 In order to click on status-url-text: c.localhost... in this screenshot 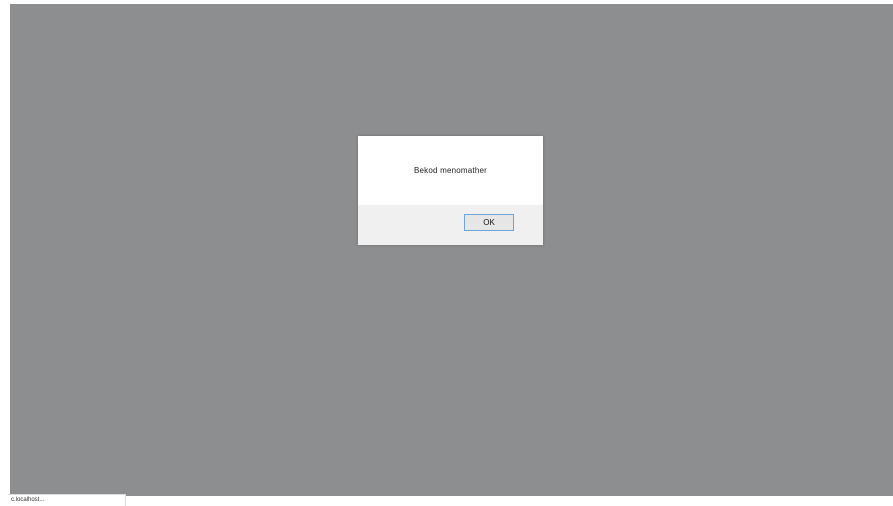, I will do `click(67, 500)`.